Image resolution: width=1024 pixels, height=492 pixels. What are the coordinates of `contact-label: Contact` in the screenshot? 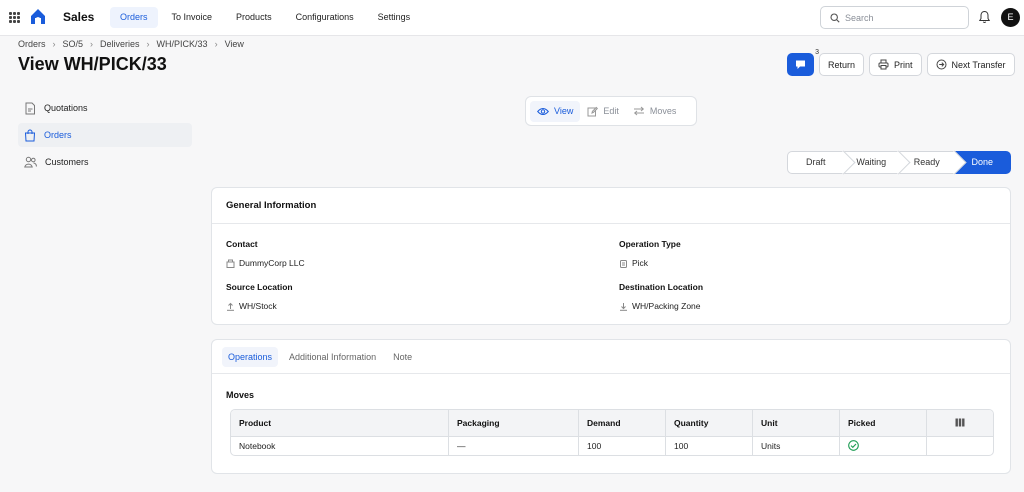 It's located at (242, 244).